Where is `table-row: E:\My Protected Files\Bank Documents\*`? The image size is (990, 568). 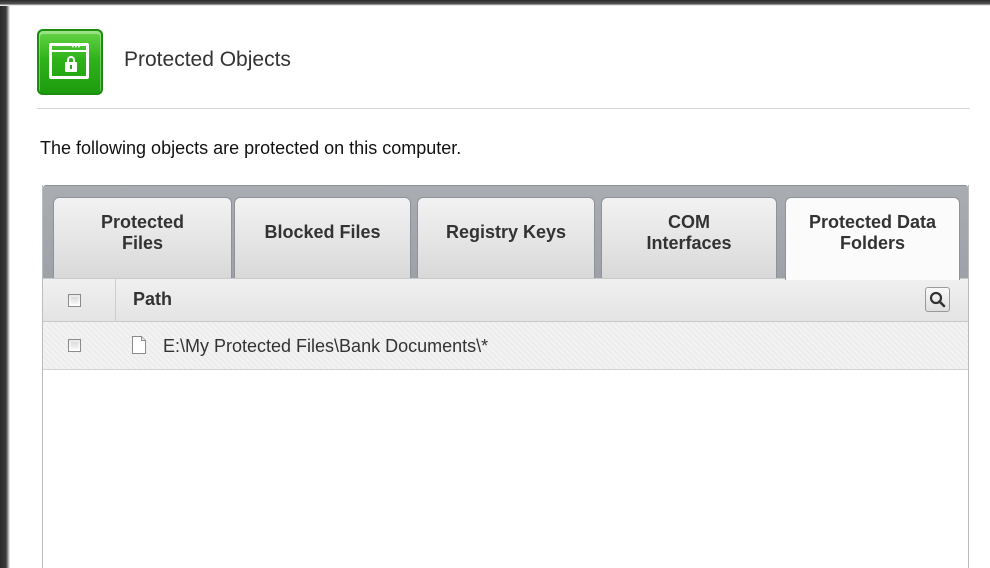 table-row: E:\My Protected Files\Bank Documents\* is located at coordinates (505, 346).